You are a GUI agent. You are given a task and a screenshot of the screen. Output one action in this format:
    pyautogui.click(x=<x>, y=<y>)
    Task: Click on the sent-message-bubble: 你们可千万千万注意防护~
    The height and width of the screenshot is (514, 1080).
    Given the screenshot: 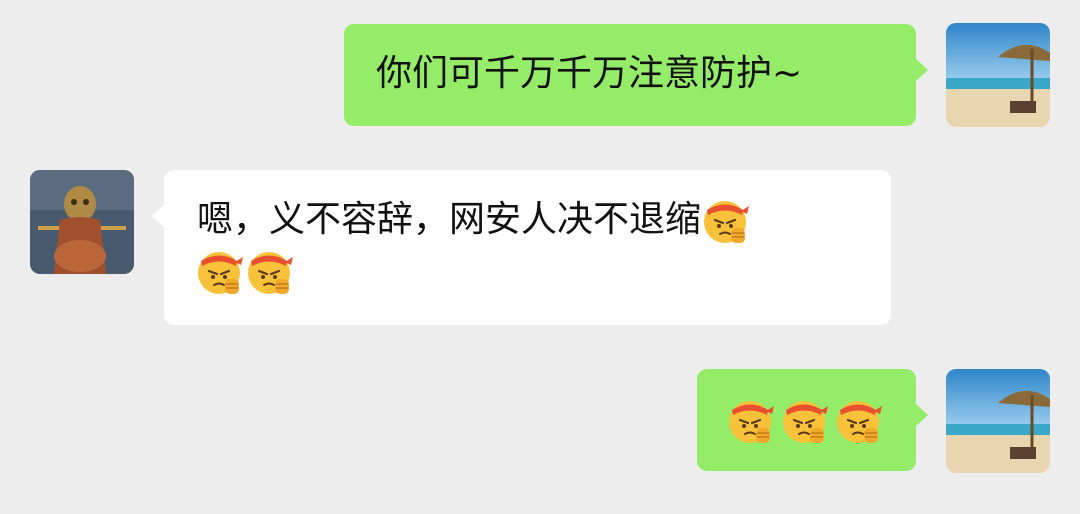 What is the action you would take?
    pyautogui.click(x=636, y=75)
    